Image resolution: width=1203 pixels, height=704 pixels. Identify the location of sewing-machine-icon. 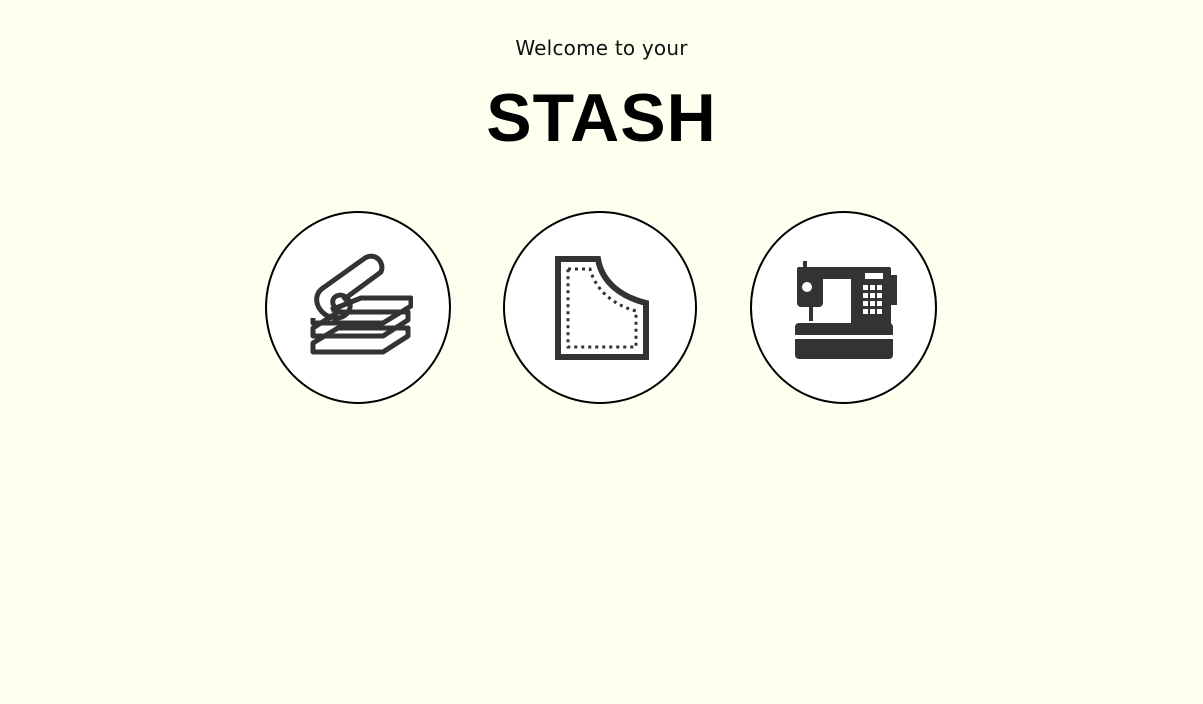
(845, 309).